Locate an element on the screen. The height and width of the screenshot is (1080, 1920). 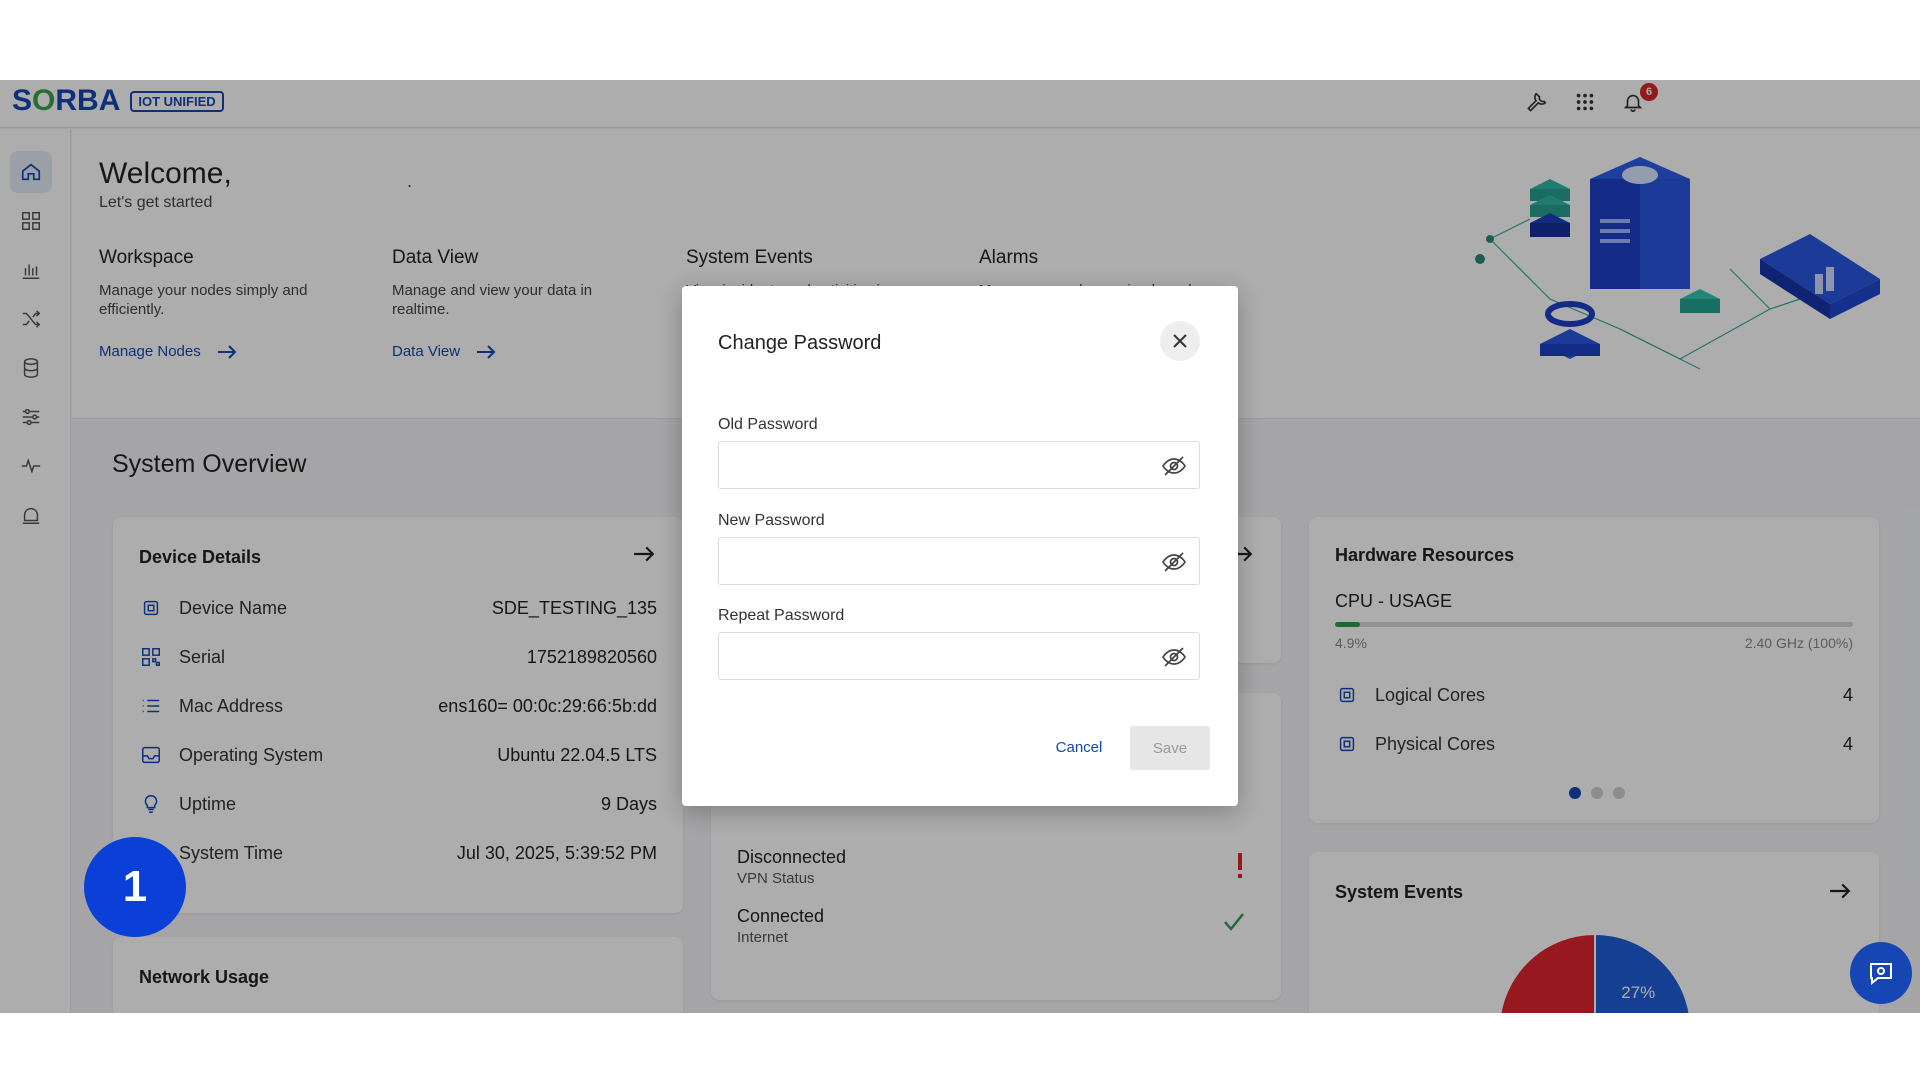
new-password-field is located at coordinates (959, 561).